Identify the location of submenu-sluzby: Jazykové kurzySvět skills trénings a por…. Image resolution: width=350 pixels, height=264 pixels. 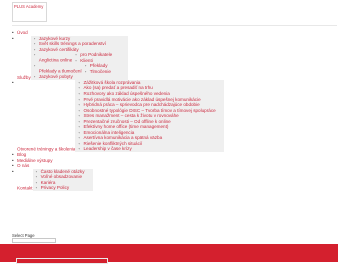
(79, 57).